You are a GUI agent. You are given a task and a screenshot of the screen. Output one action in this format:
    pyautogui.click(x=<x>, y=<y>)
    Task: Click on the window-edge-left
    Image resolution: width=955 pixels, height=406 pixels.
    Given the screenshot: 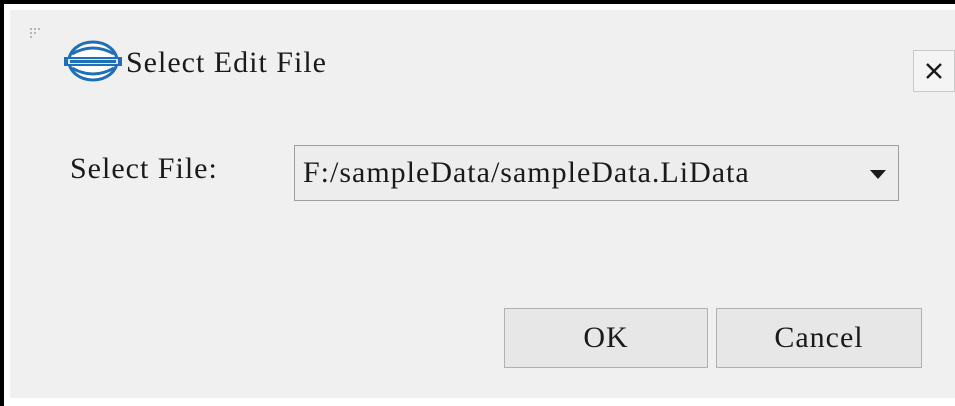 What is the action you would take?
    pyautogui.click(x=2, y=203)
    